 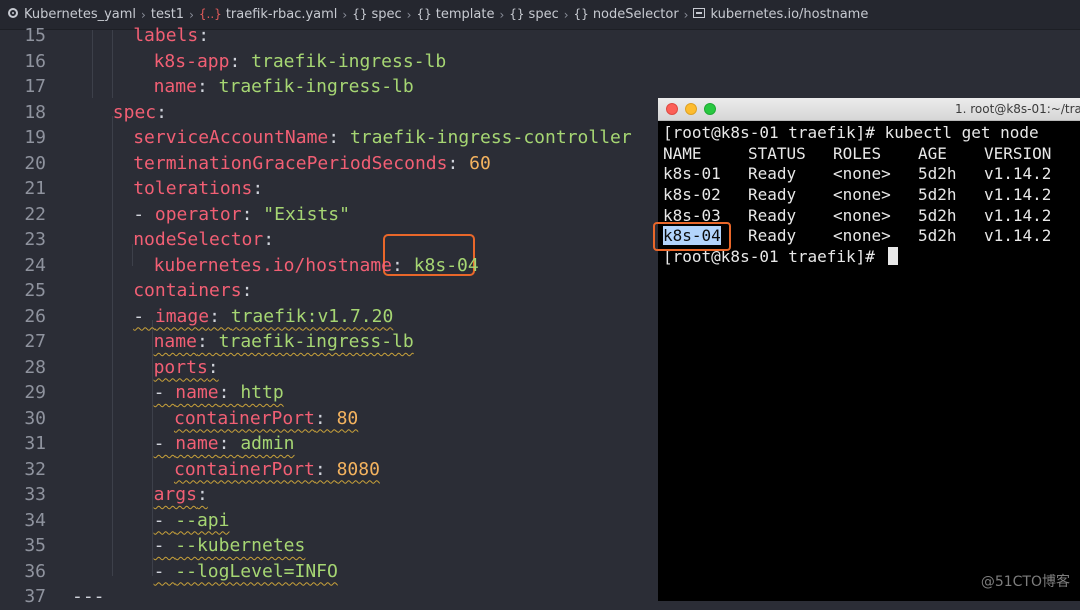 What do you see at coordinates (330, 521) in the screenshot?
I see `code-line: 34 - --api` at bounding box center [330, 521].